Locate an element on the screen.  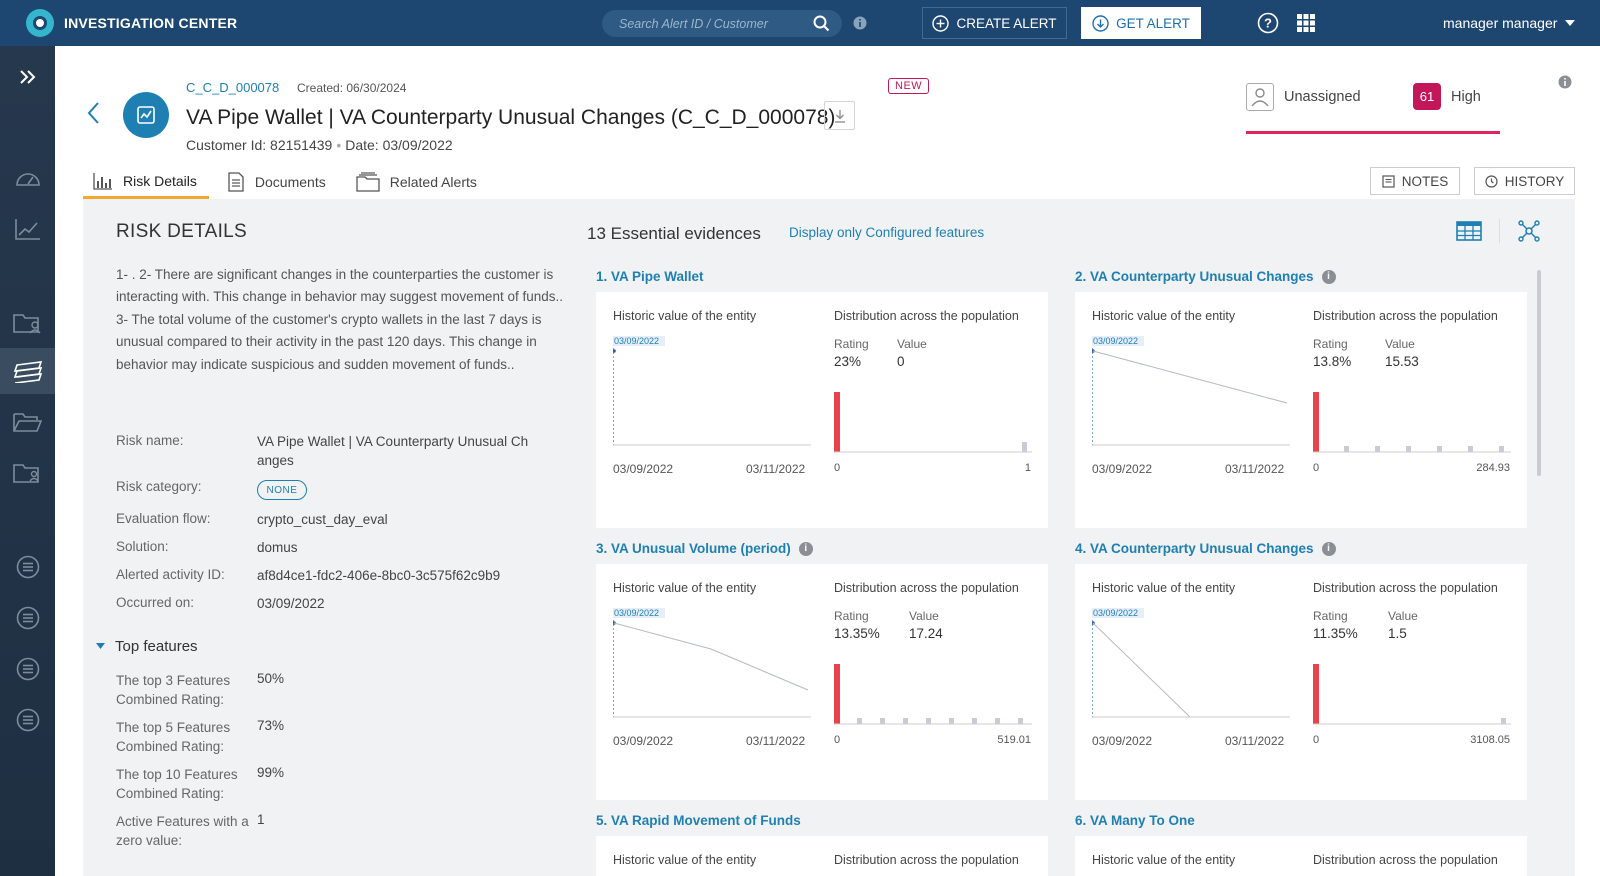
history-button: HISTORY is located at coordinates (1524, 181).